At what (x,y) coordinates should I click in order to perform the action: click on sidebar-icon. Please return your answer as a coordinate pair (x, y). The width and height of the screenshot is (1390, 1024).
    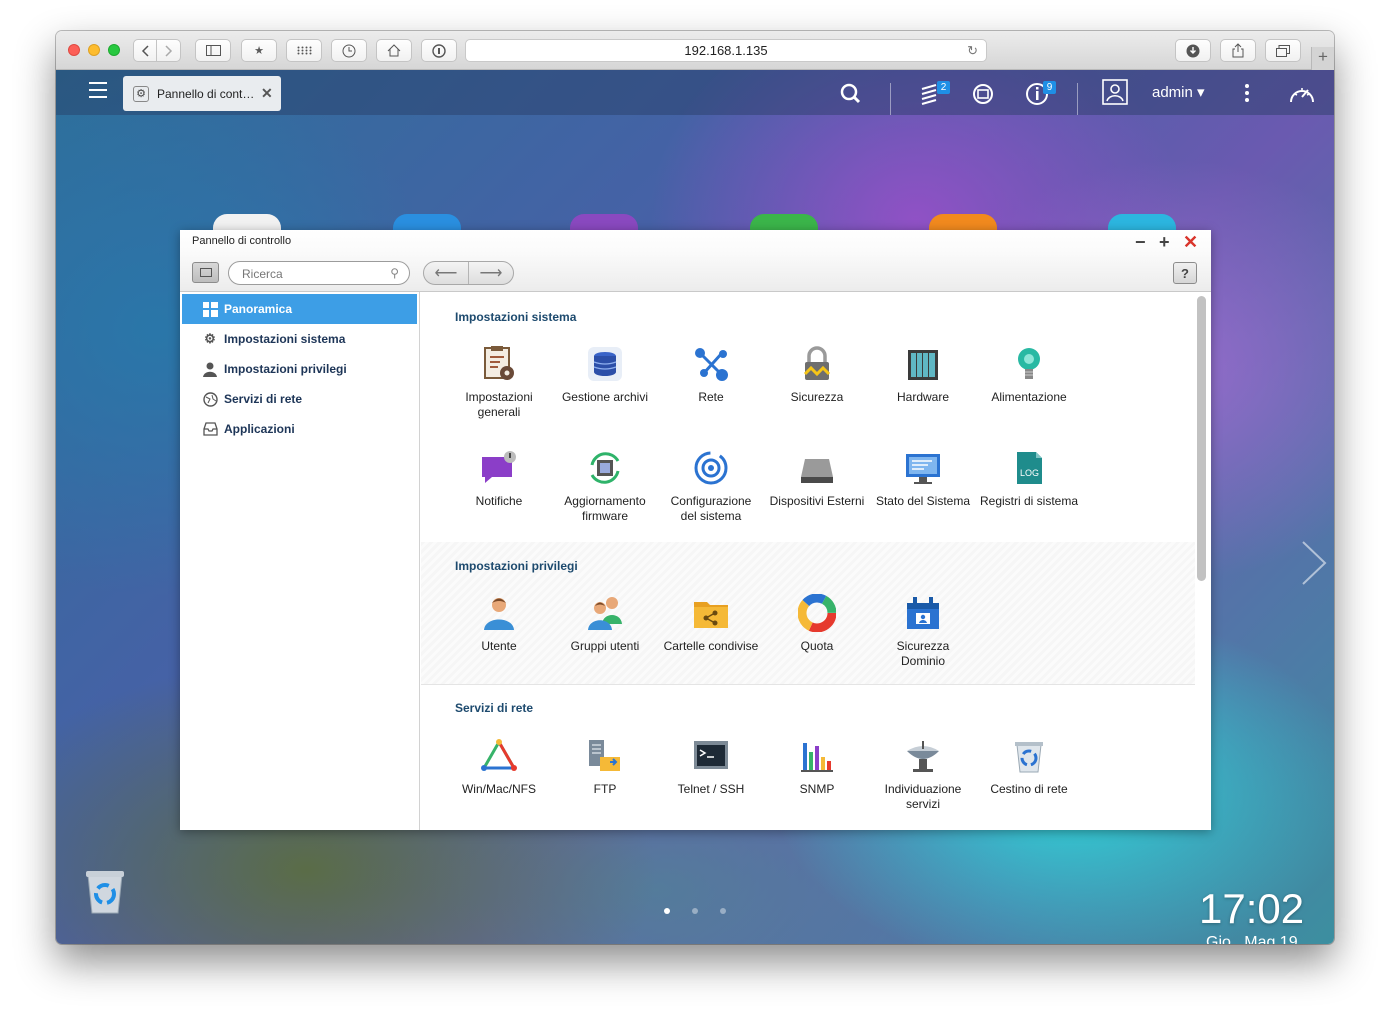
    Looking at the image, I should click on (213, 50).